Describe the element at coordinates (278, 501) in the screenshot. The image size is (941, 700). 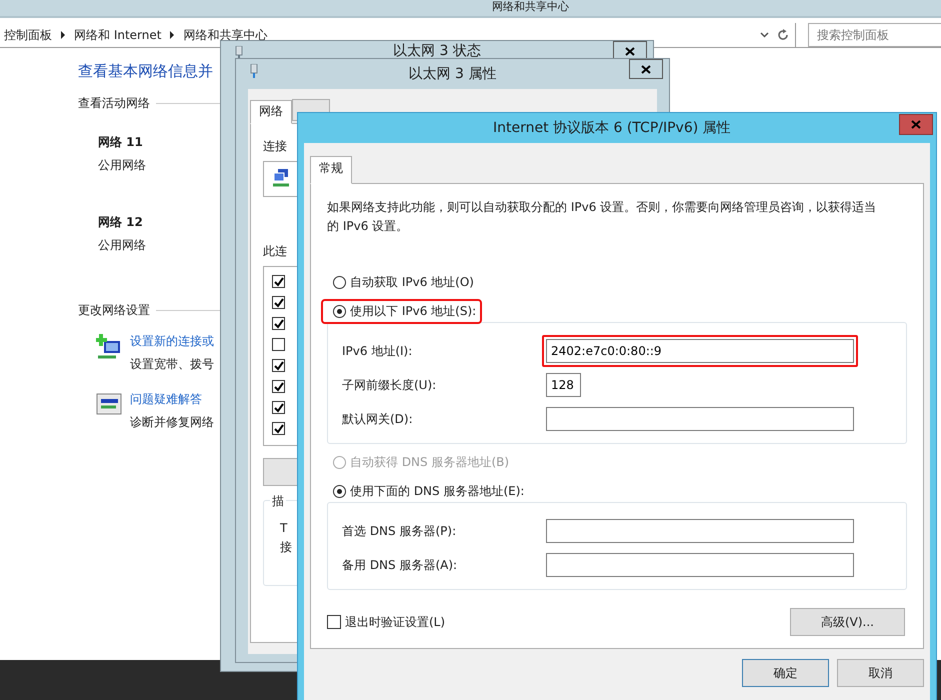
I see `group-label: 描` at that location.